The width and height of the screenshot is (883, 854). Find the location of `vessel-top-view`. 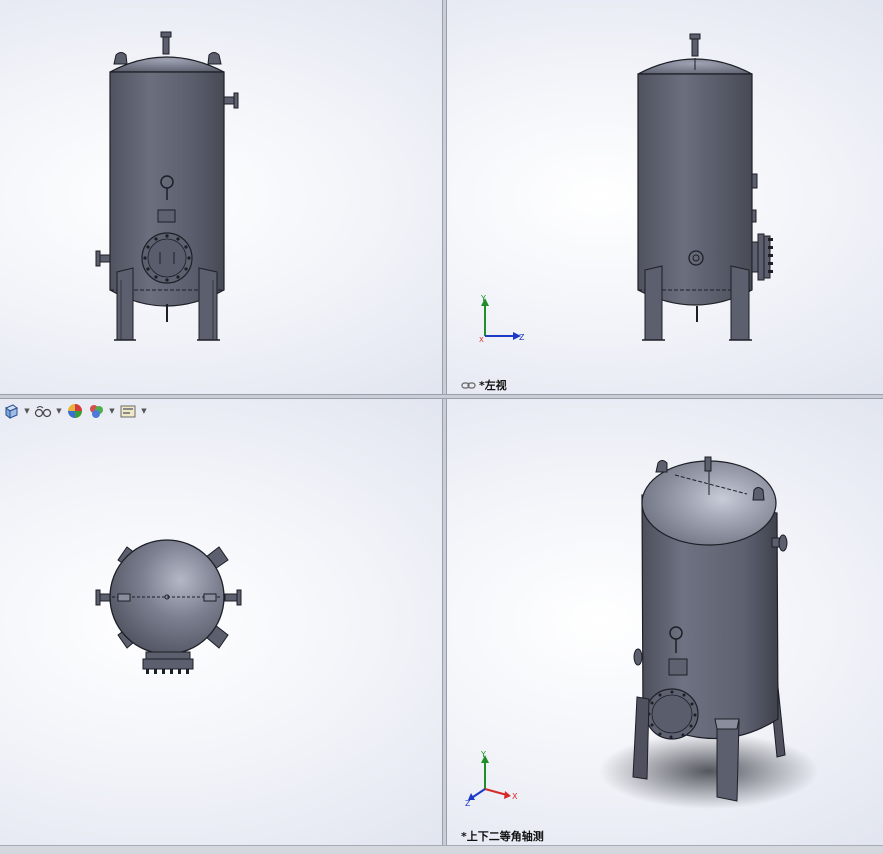

vessel-top-view is located at coordinates (168, 606).